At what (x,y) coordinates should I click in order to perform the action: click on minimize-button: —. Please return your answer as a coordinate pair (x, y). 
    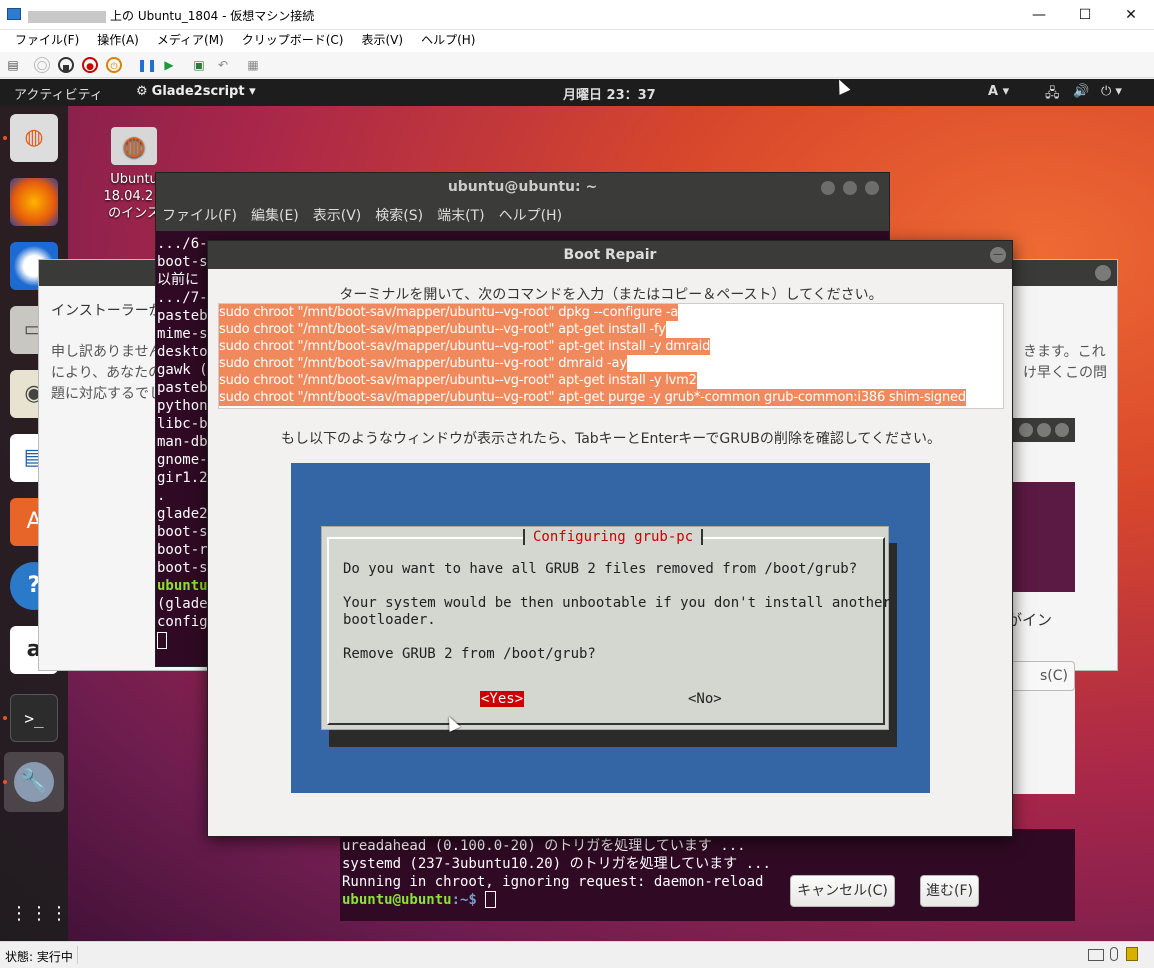
    Looking at the image, I should click on (1039, 15).